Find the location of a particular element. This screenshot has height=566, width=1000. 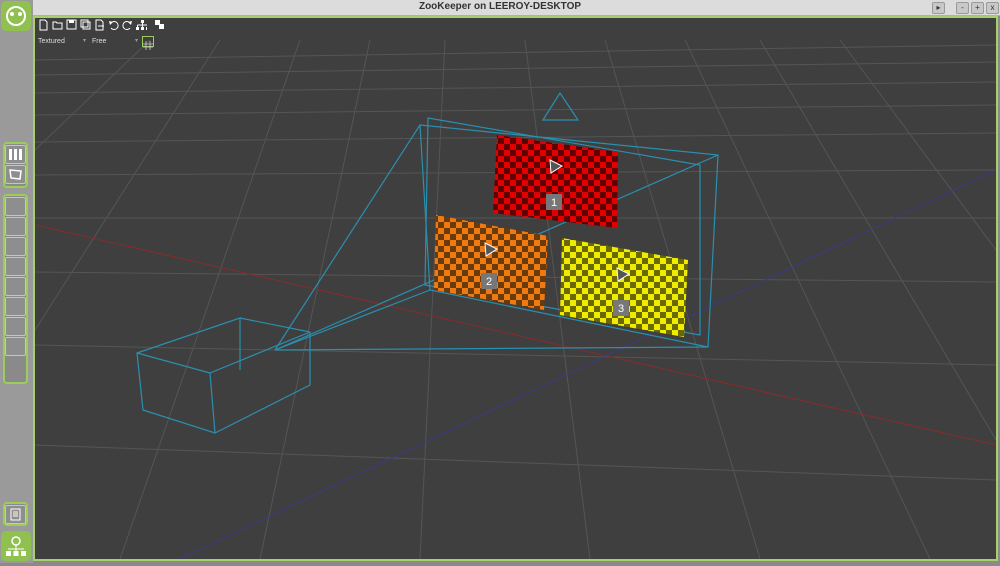

left-sidebar is located at coordinates (16, 281).